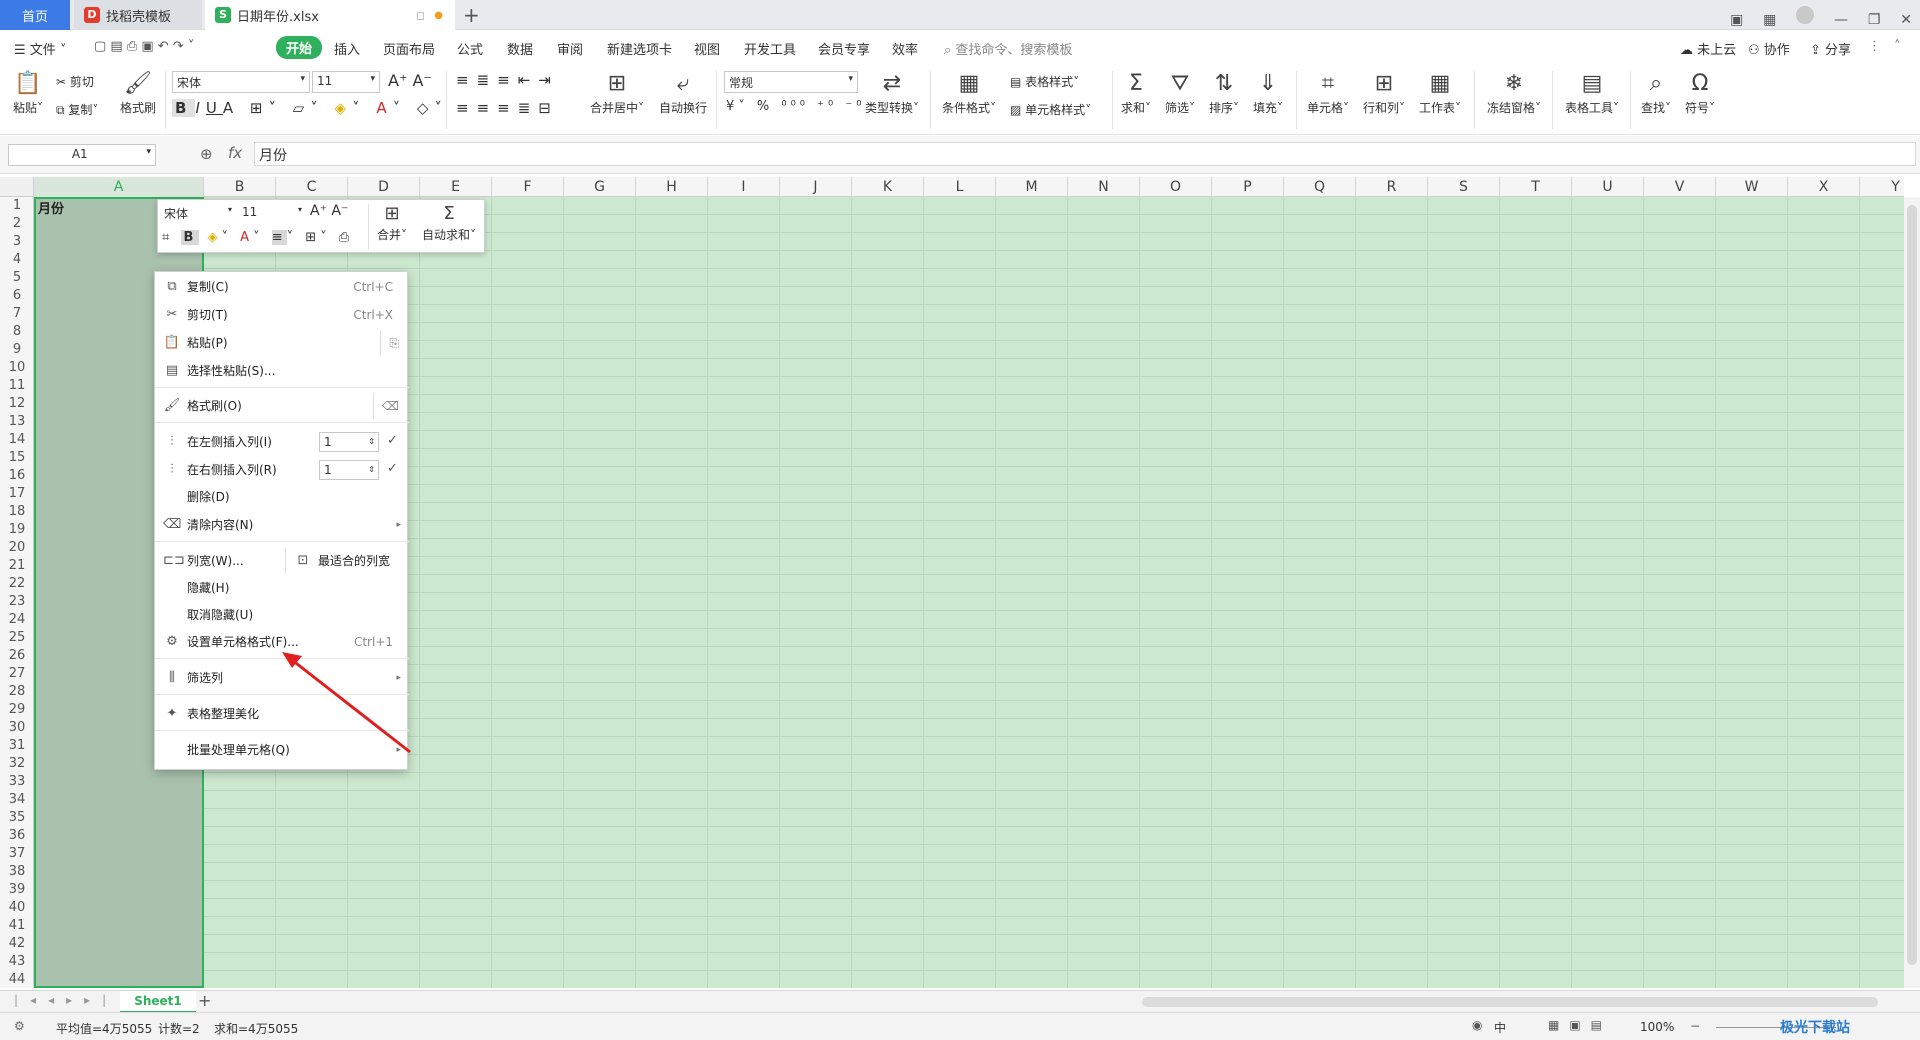 The image size is (1920, 1040). Describe the element at coordinates (346, 703) in the screenshot. I see `annotation-arrow` at that location.